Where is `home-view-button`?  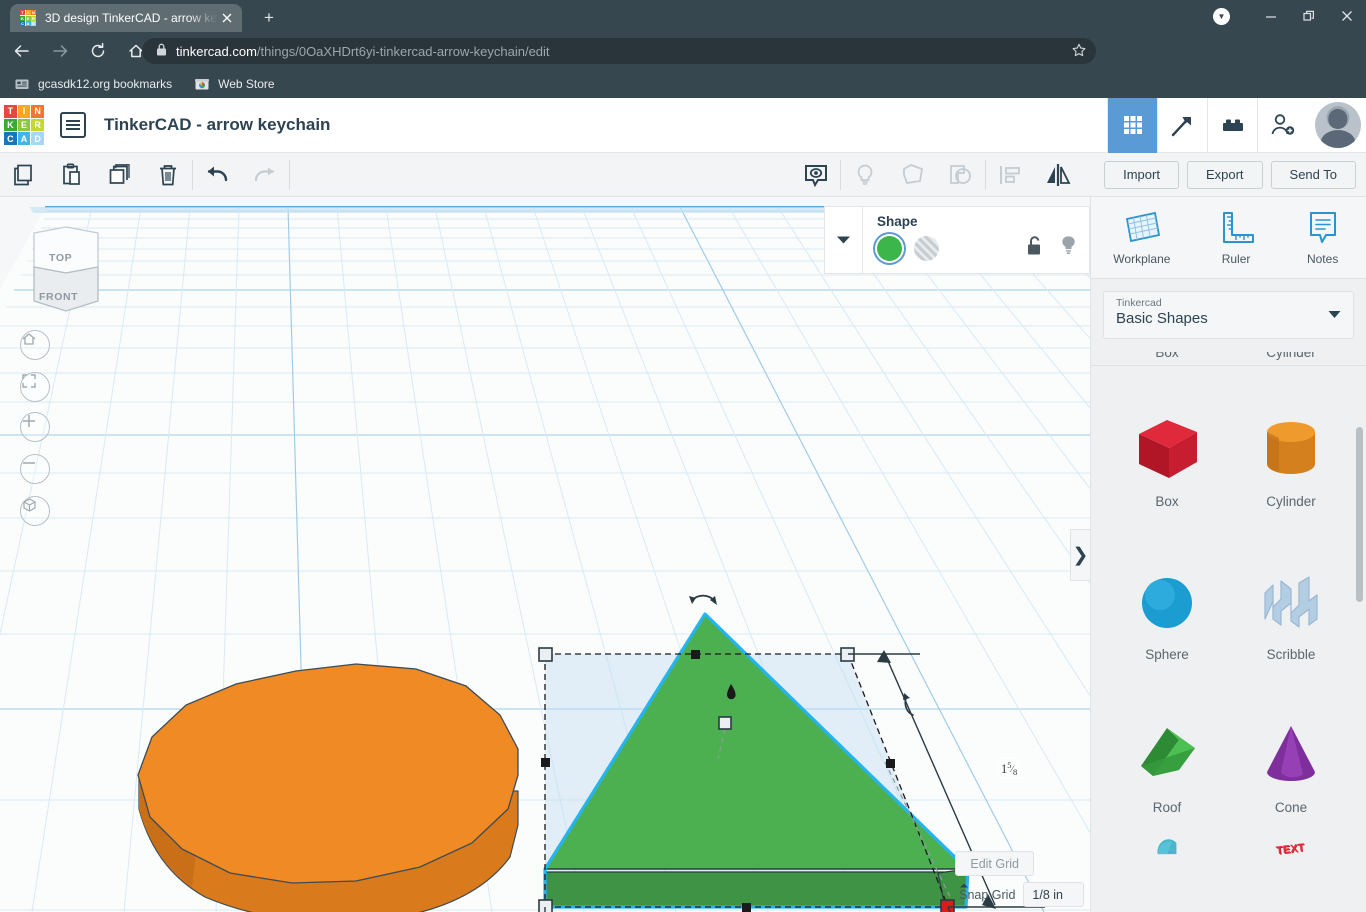
home-view-button is located at coordinates (35, 345).